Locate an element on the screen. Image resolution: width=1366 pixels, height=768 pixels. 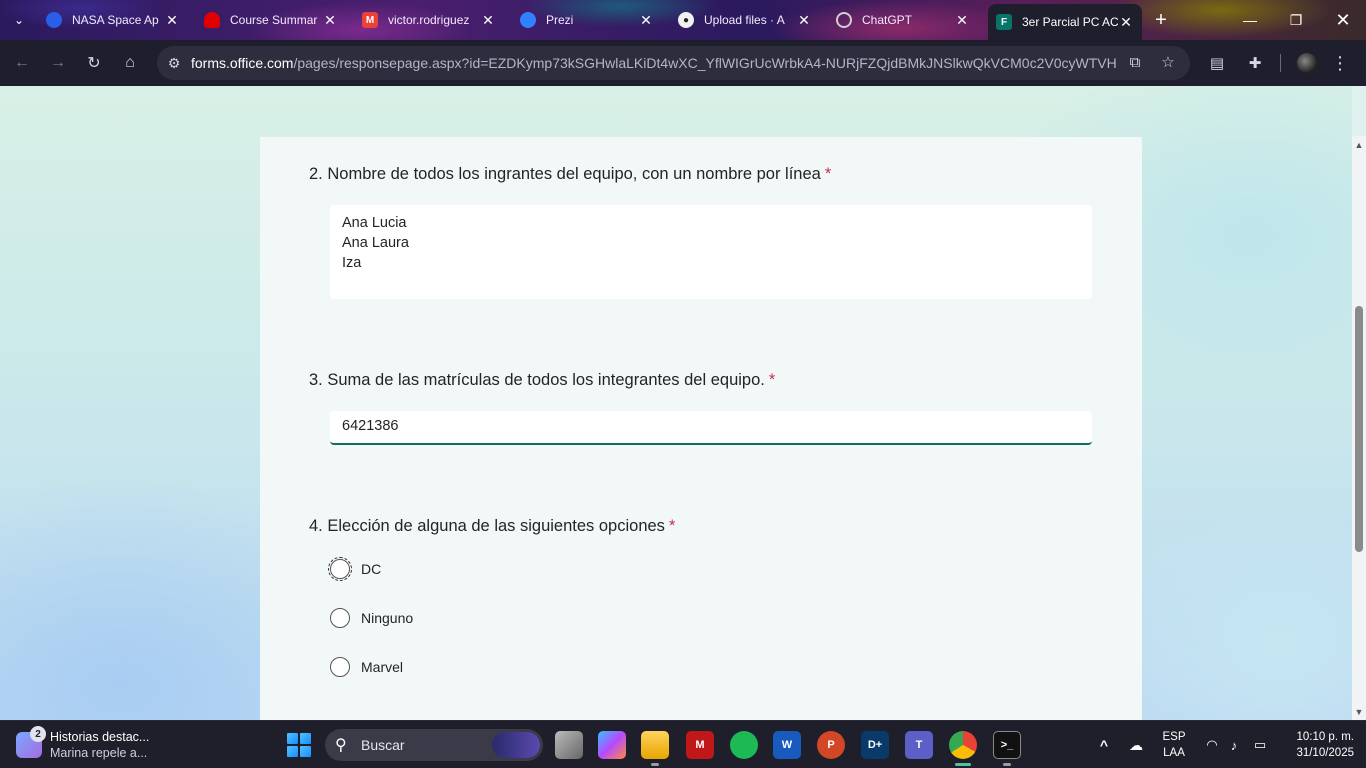
gmail-icon: M is located at coordinates (370, 20).